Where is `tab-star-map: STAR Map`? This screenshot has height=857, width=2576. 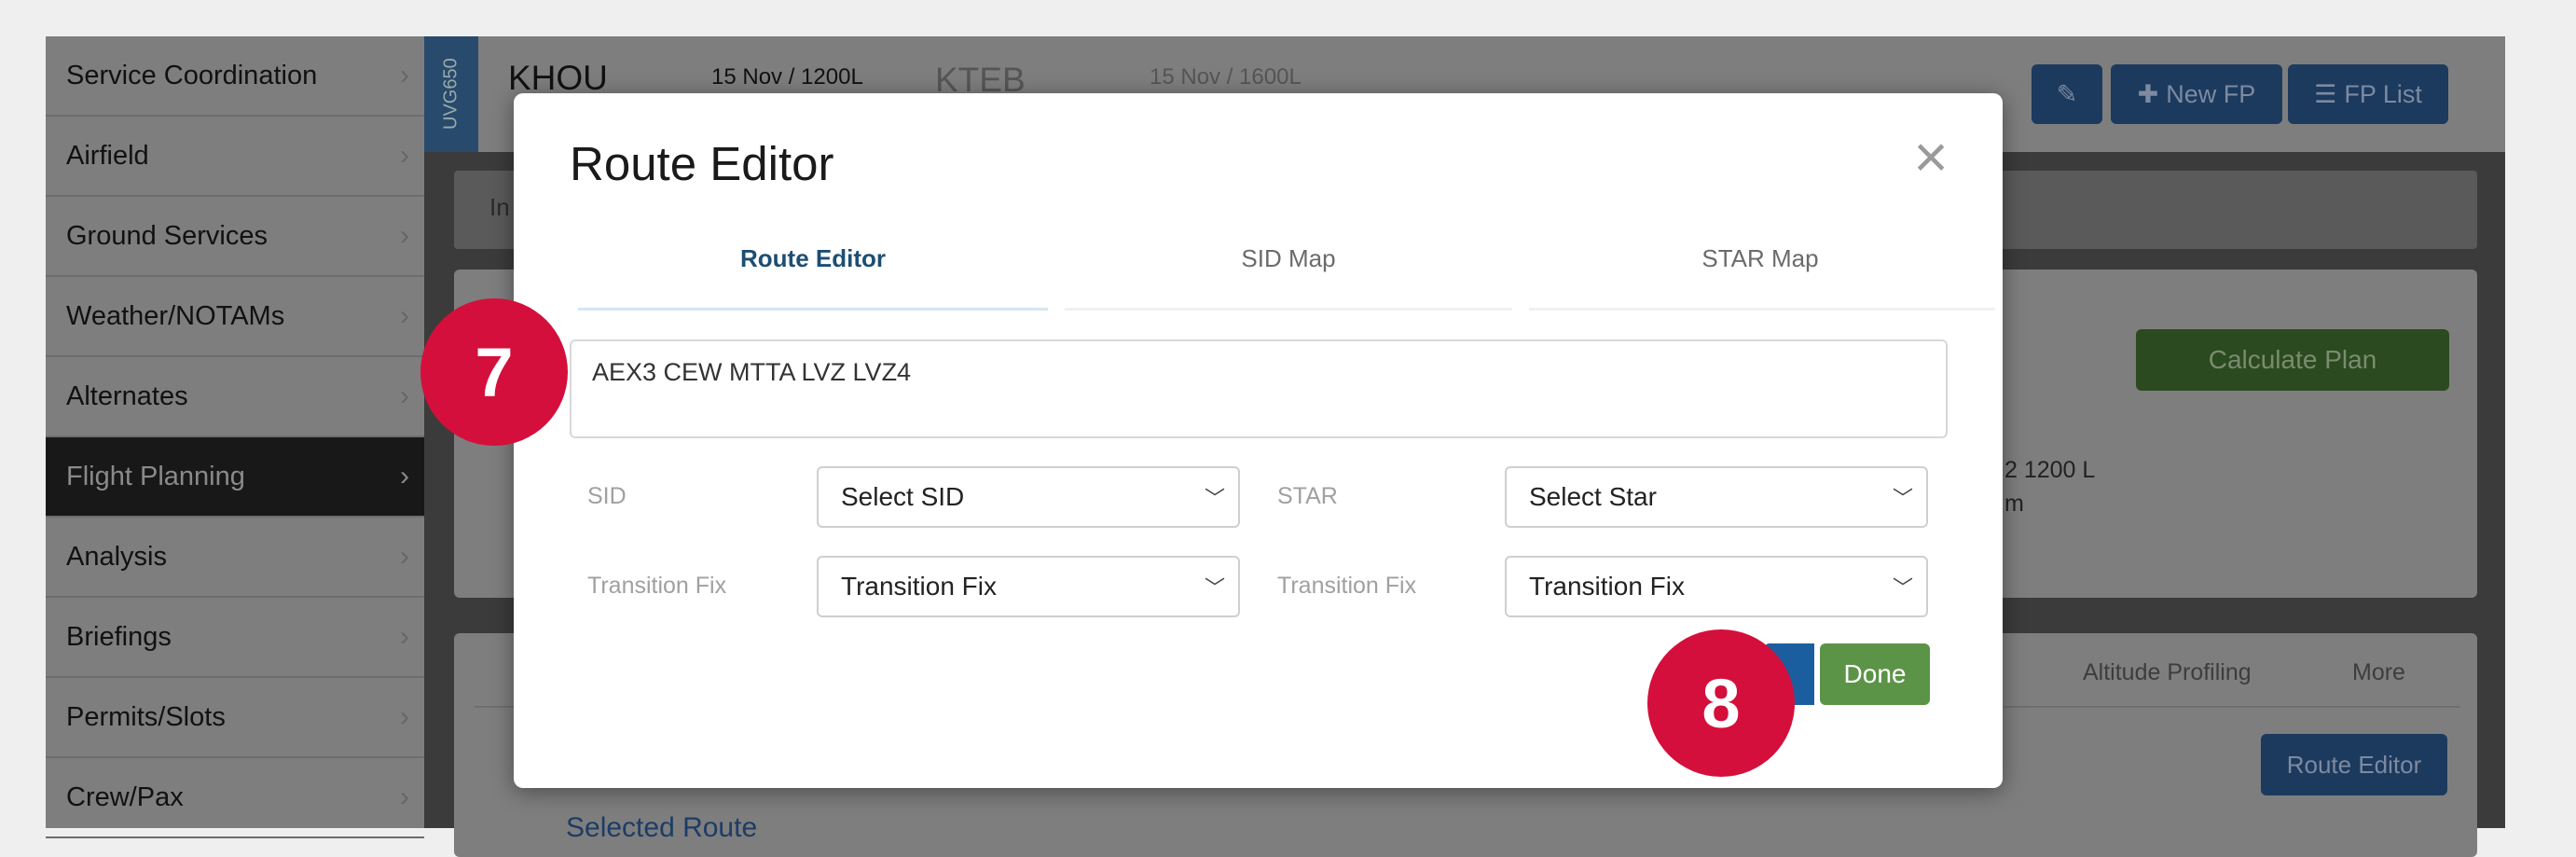 tab-star-map: STAR Map is located at coordinates (1760, 258).